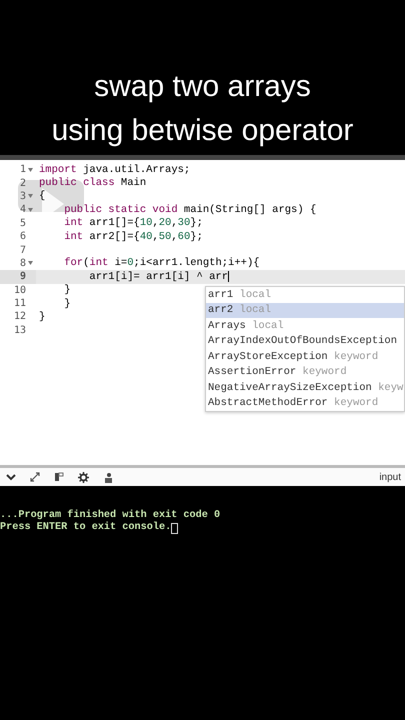 The image size is (405, 720). What do you see at coordinates (202, 87) in the screenshot?
I see `video-title-line: swap two arrays` at bounding box center [202, 87].